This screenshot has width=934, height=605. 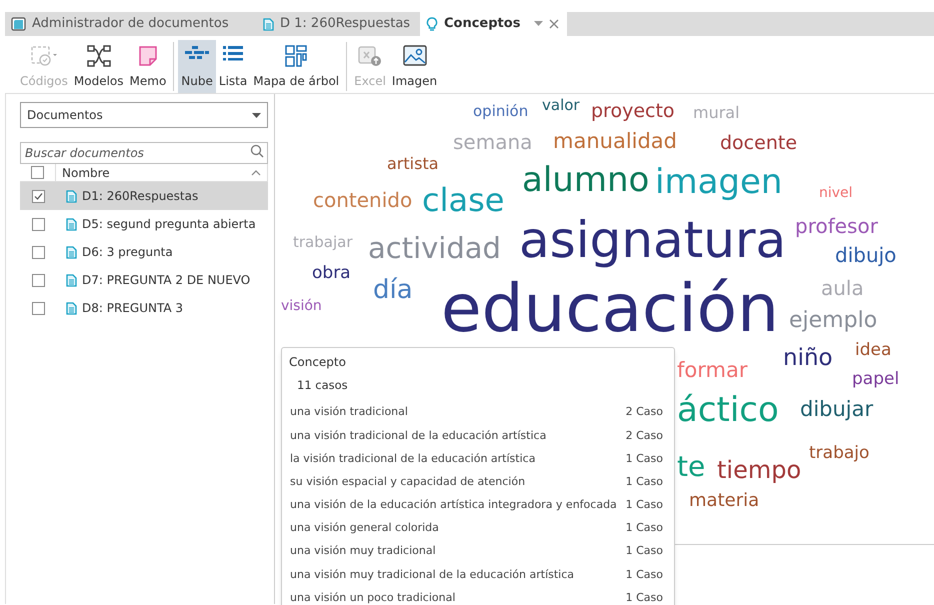 I want to click on treemap-icon, so click(x=296, y=56).